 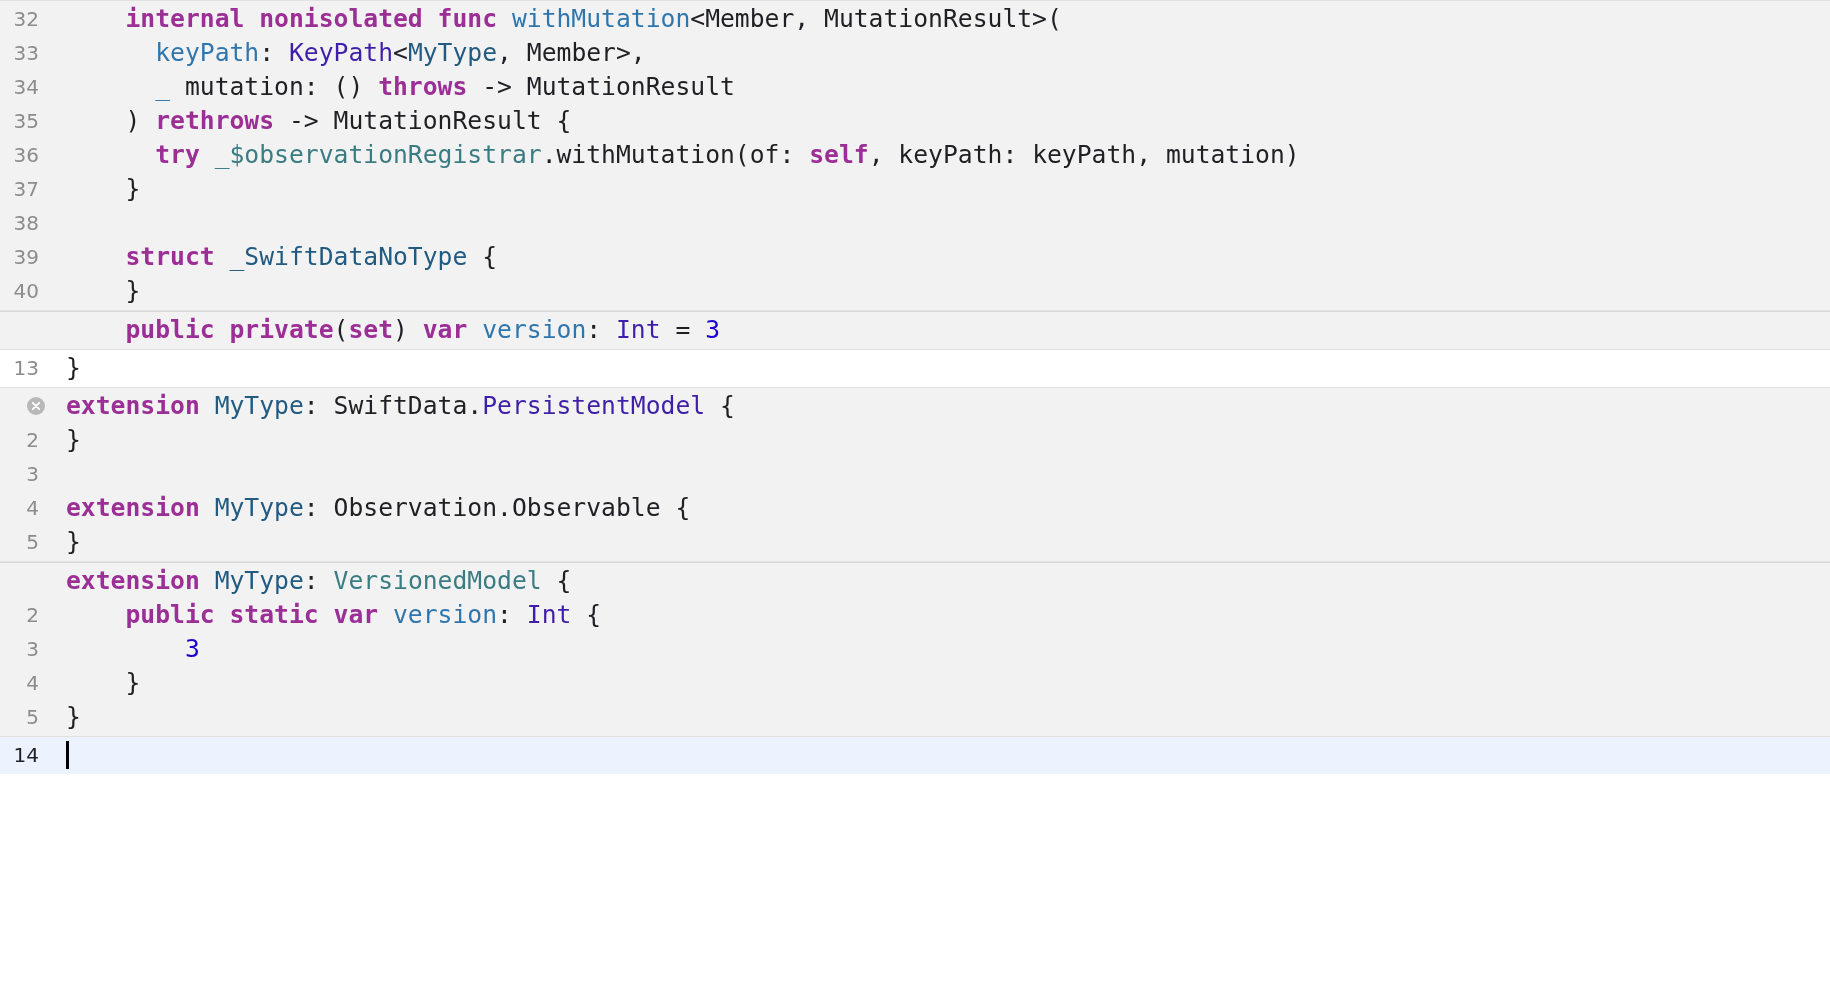 What do you see at coordinates (727, 155) in the screenshot?
I see `code-line: try _$observationRegistrar.withMutation(of: self, keyPath: keyPath, mutation)` at bounding box center [727, 155].